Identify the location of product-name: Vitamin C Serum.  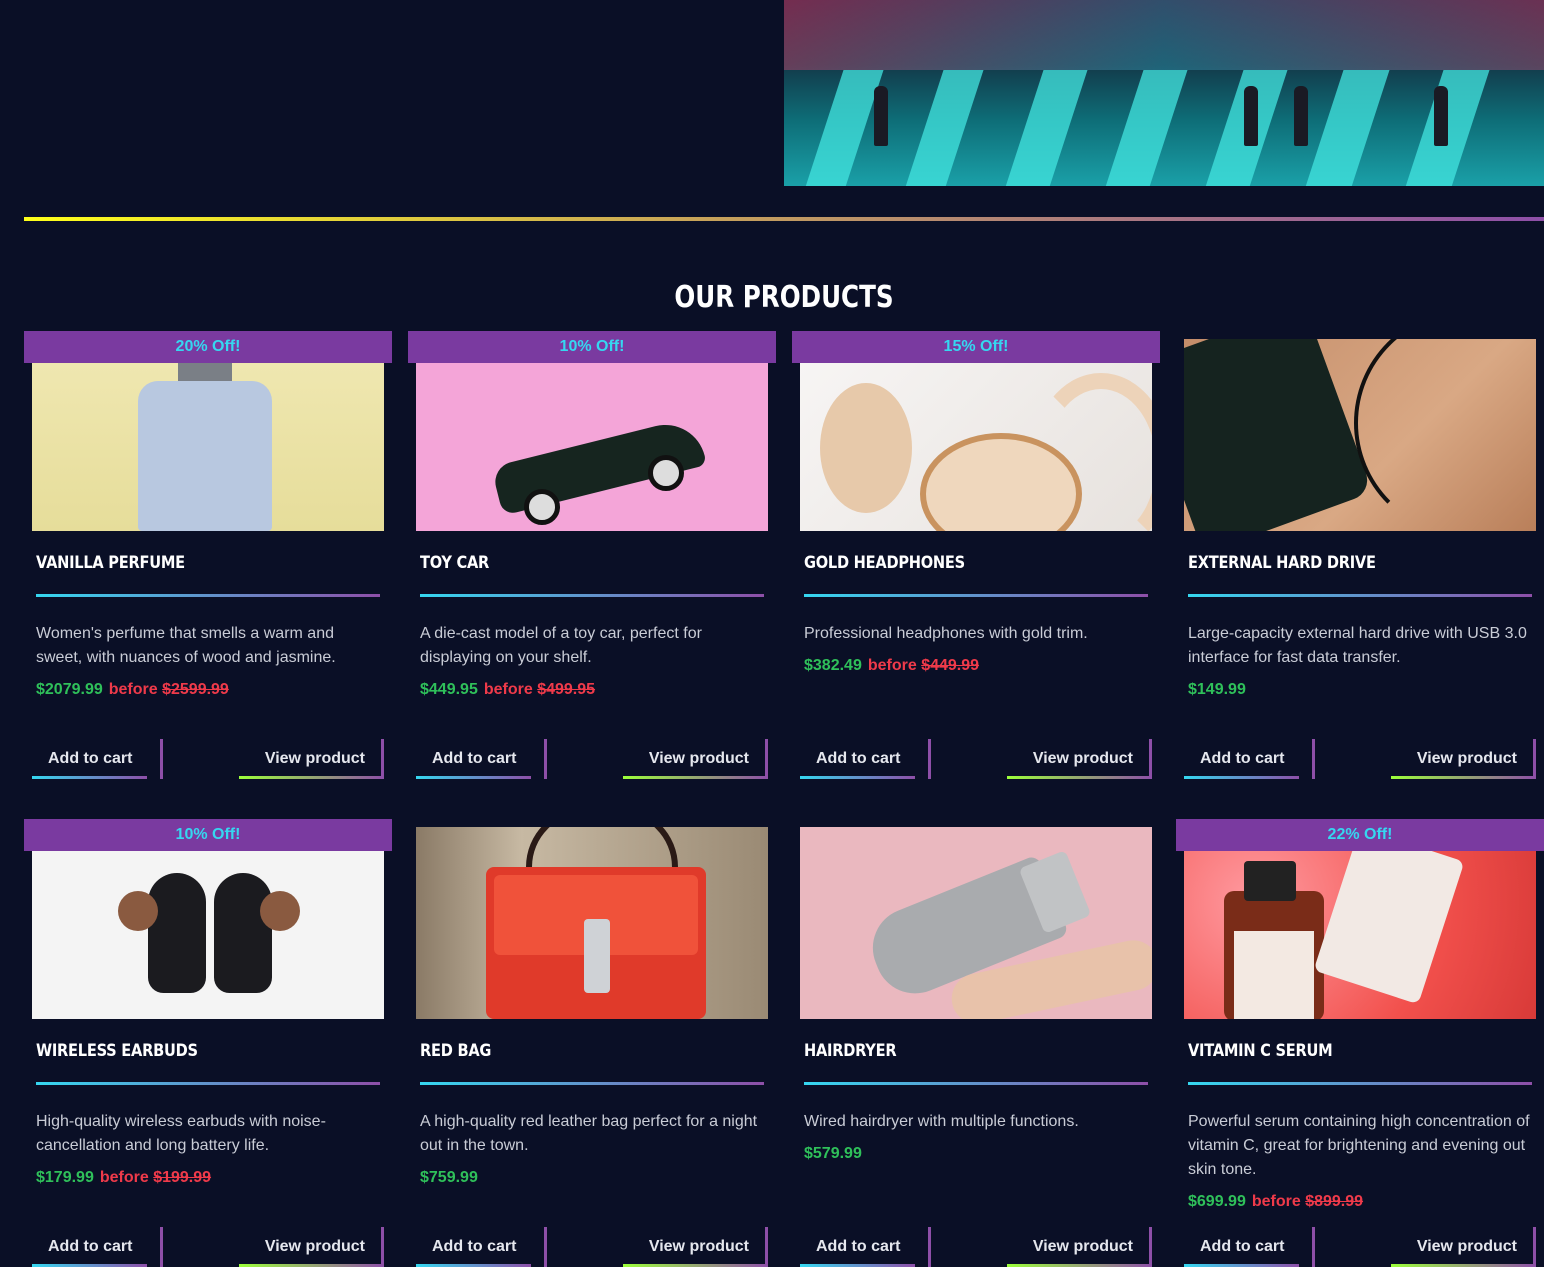
(1260, 1051).